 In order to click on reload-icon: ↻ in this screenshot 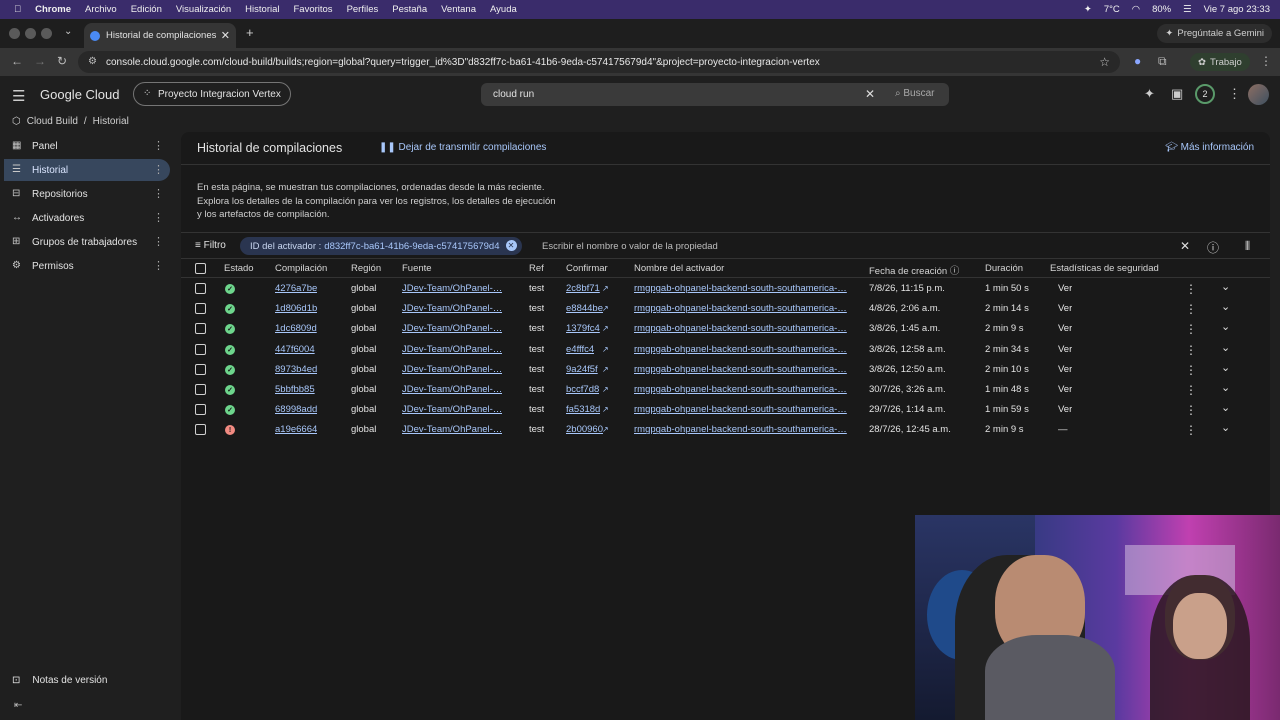, I will do `click(62, 61)`.